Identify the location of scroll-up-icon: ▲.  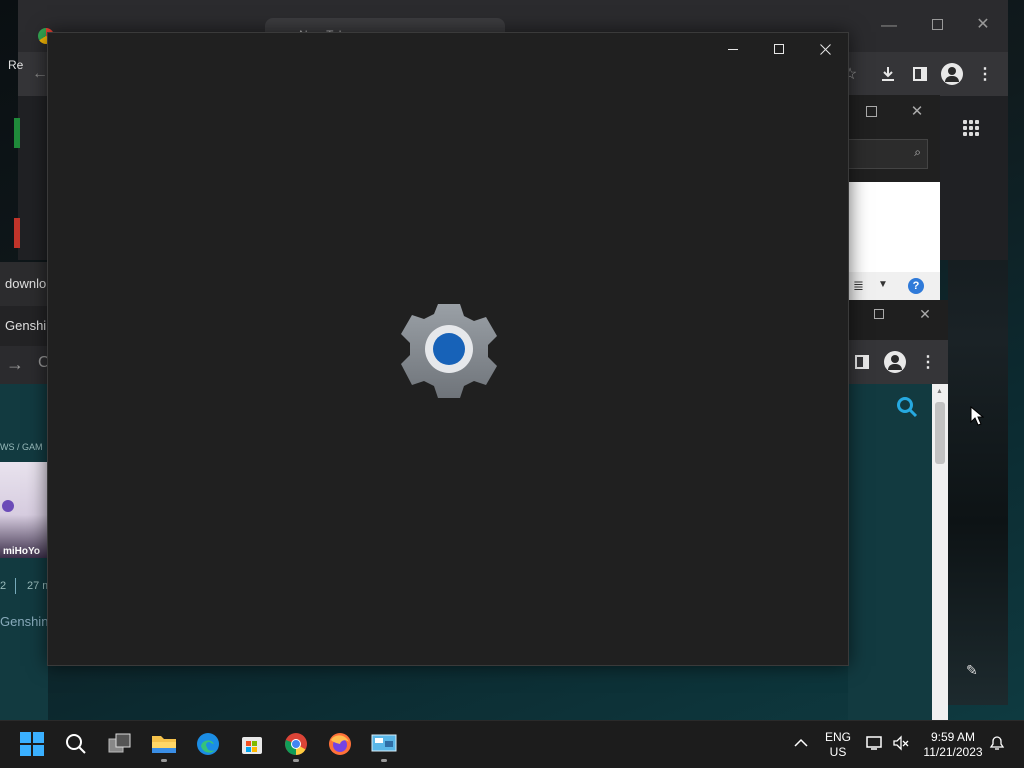
(939, 391).